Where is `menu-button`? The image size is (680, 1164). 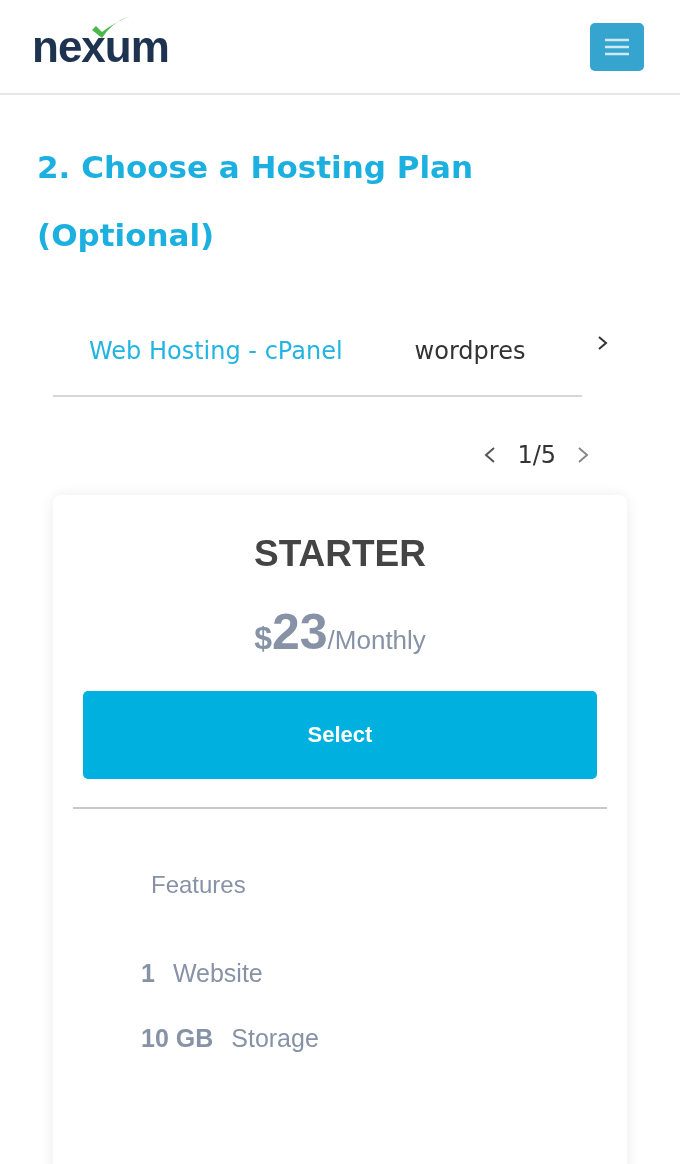
menu-button is located at coordinates (617, 46).